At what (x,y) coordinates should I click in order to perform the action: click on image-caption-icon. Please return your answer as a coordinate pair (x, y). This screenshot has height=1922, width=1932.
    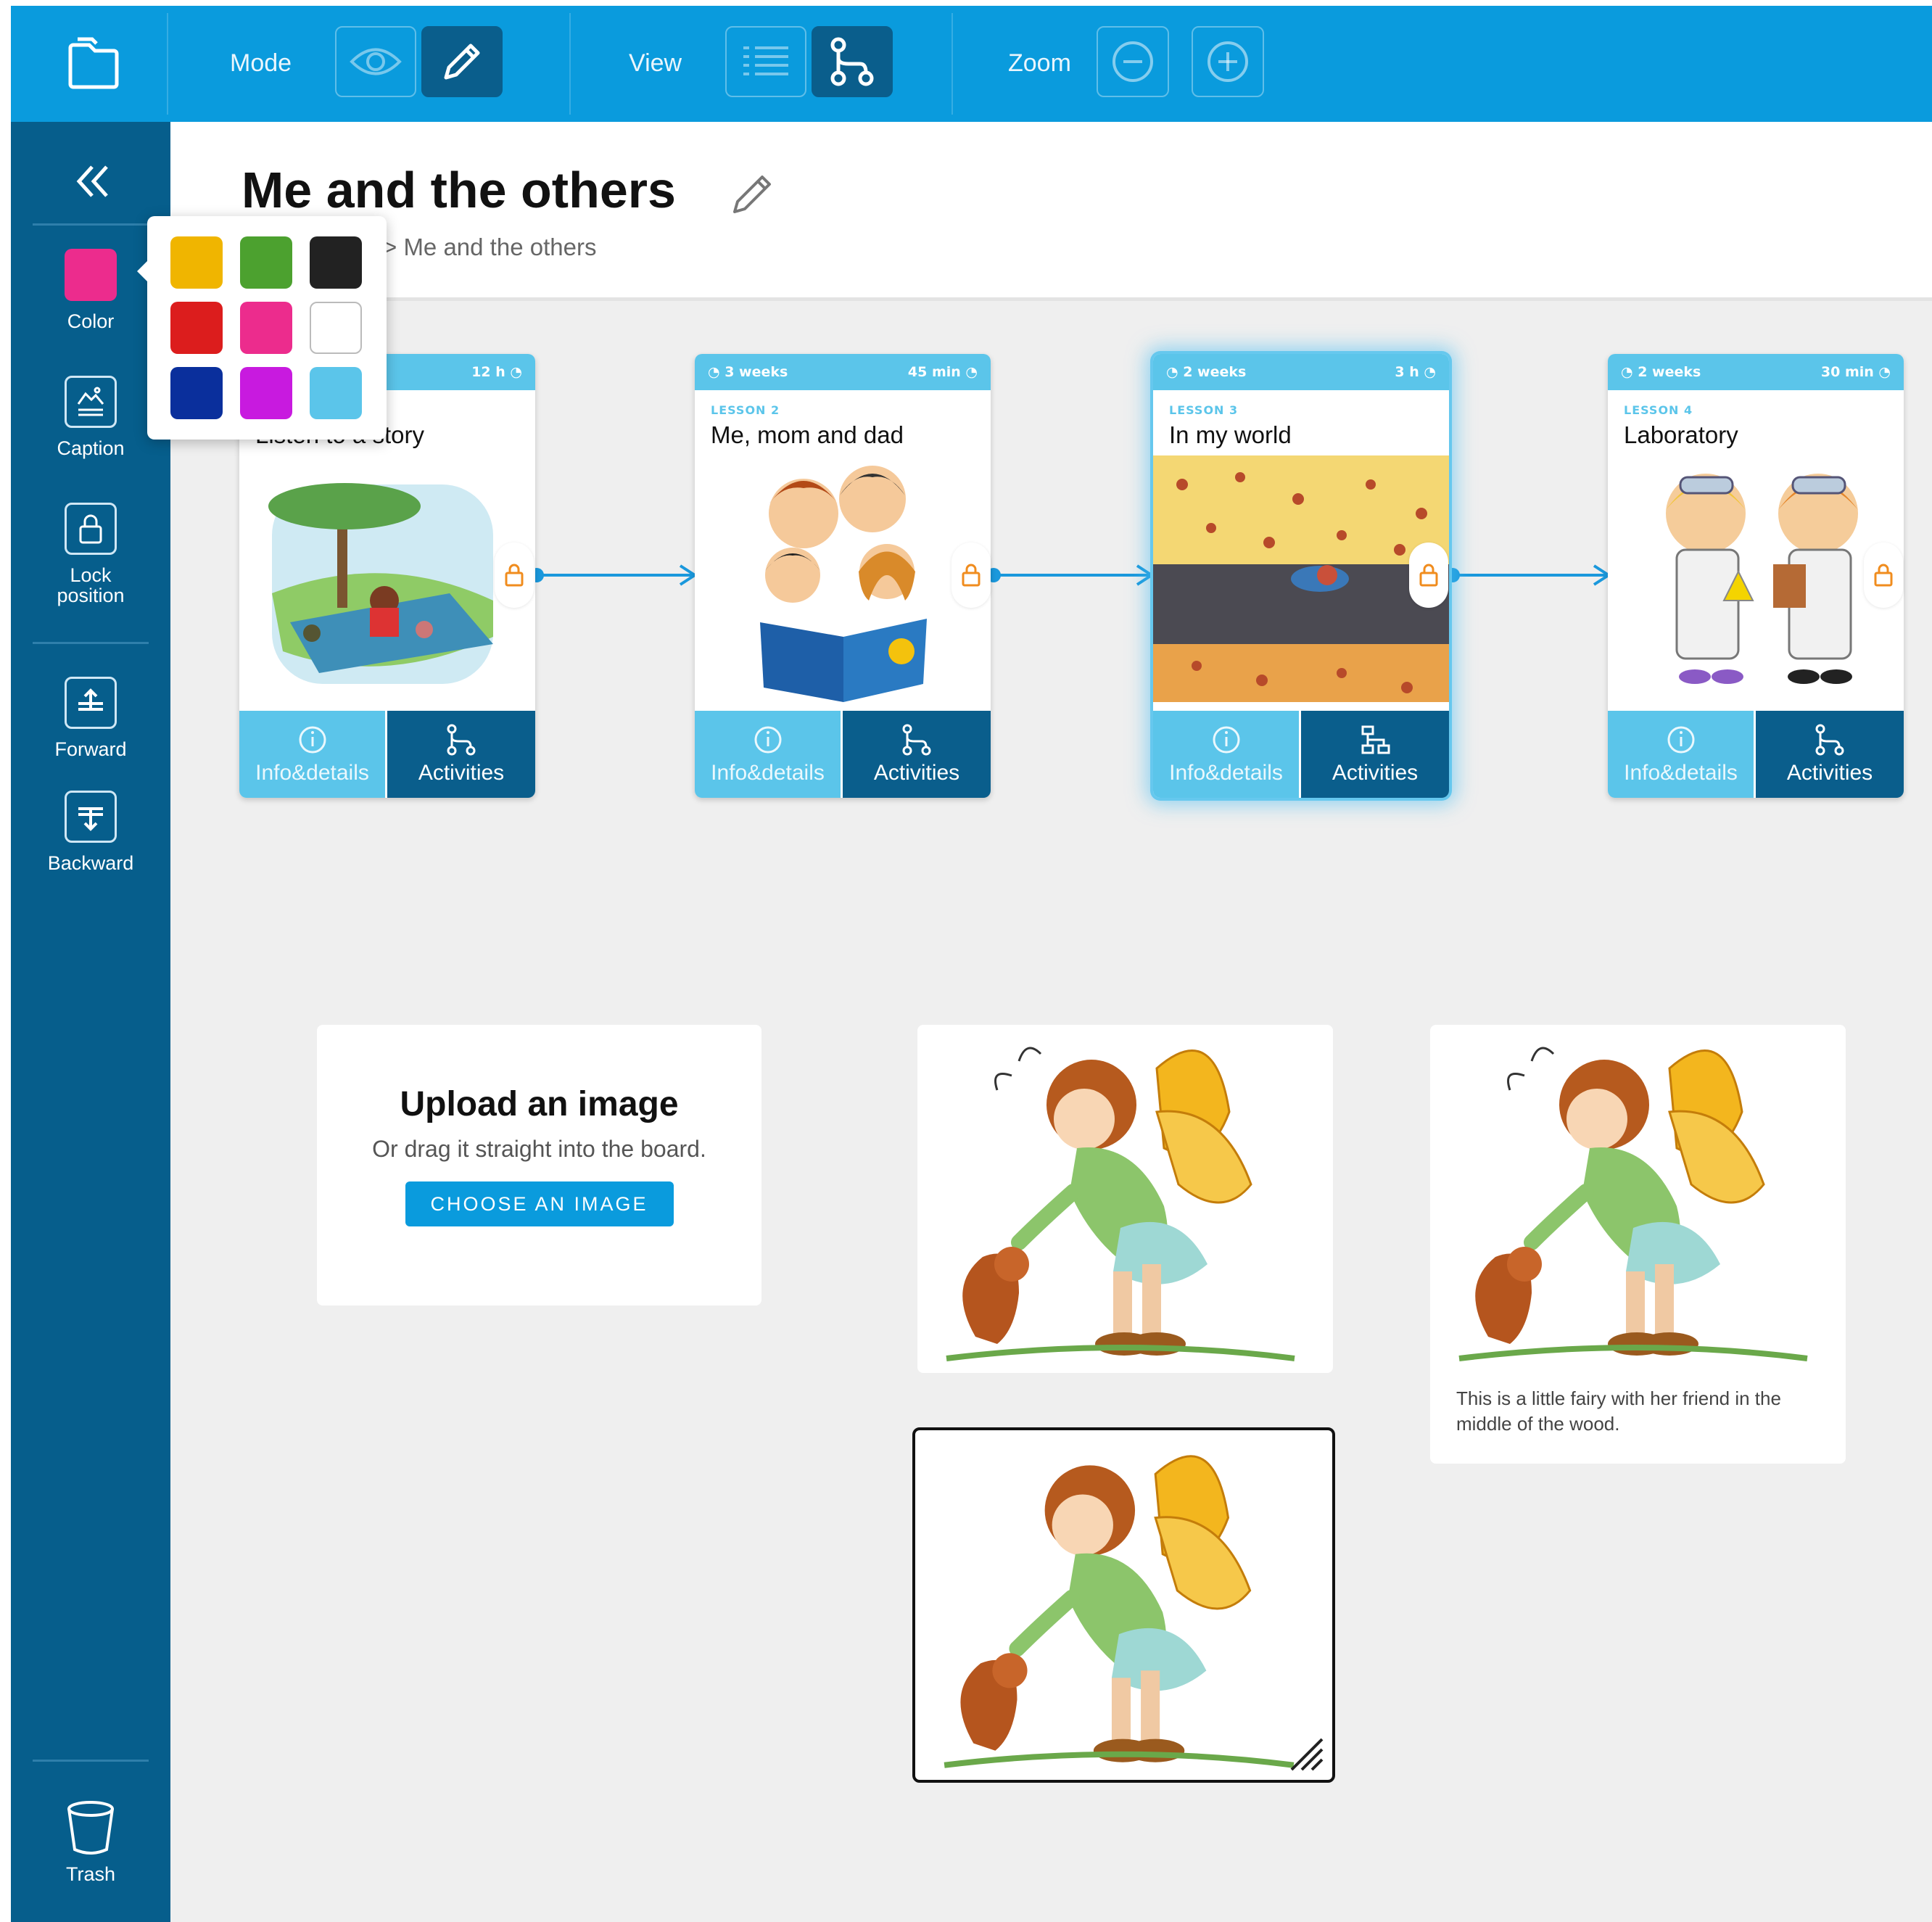
    Looking at the image, I should click on (90, 401).